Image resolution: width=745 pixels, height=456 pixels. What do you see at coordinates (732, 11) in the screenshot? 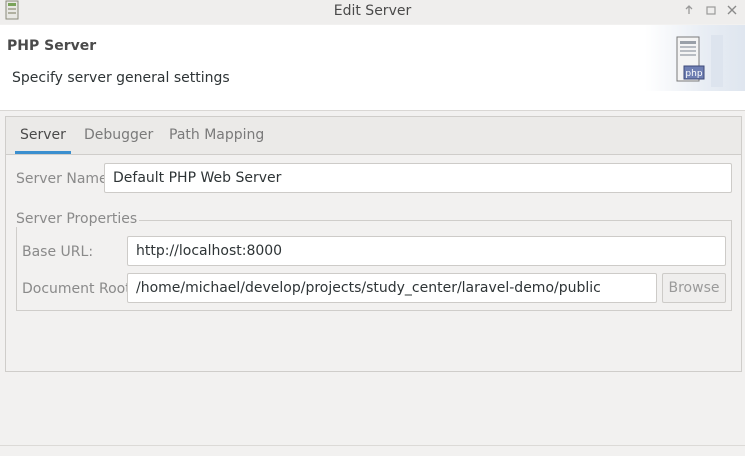
I see `close-icon` at bounding box center [732, 11].